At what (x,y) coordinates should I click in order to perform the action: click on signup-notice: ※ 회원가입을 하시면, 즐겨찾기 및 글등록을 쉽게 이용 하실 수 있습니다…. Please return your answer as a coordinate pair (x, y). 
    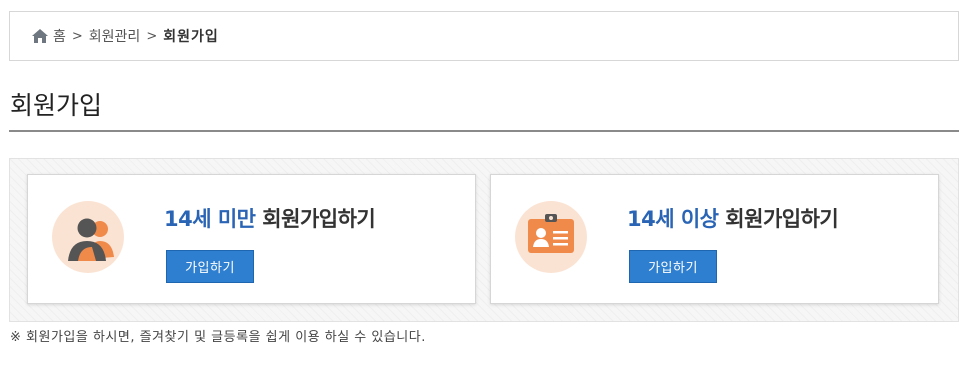
    Looking at the image, I should click on (218, 337).